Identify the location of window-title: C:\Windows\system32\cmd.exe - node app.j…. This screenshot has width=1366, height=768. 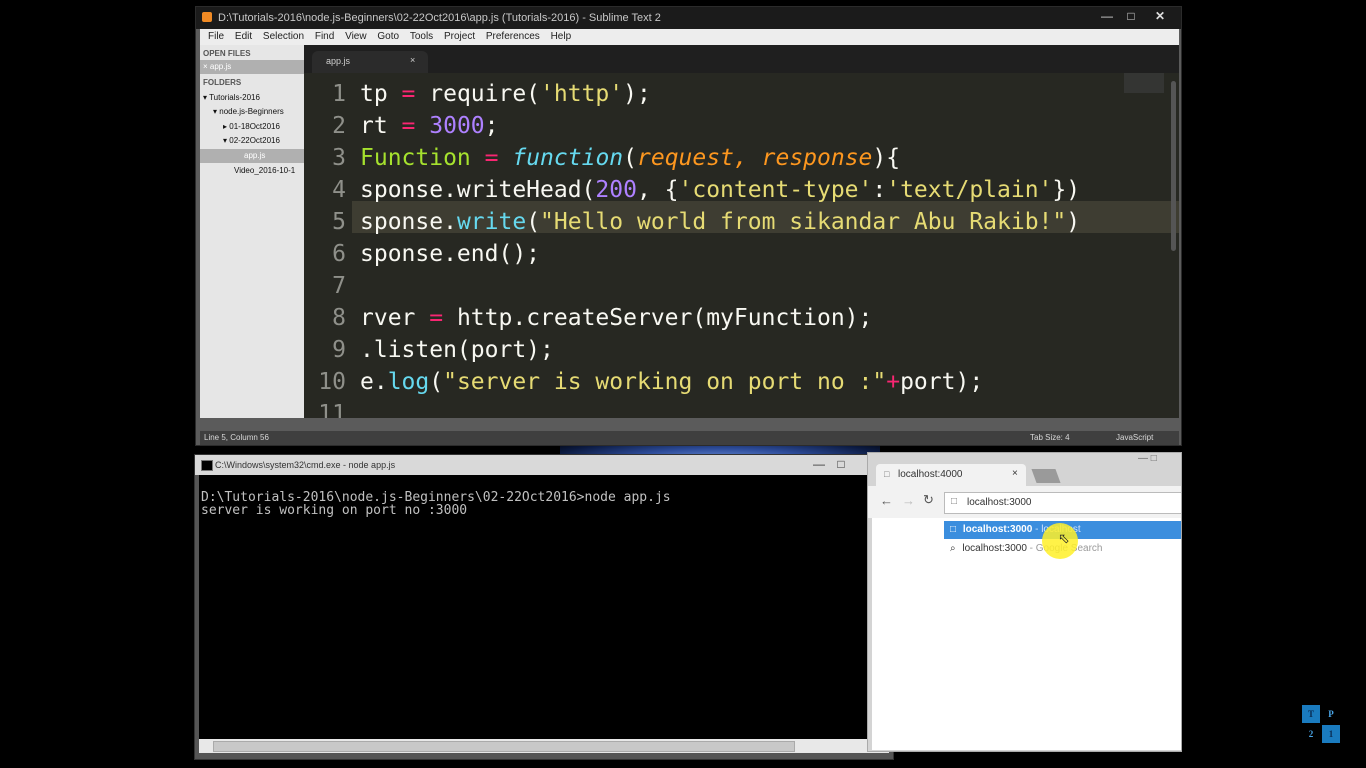
(305, 465).